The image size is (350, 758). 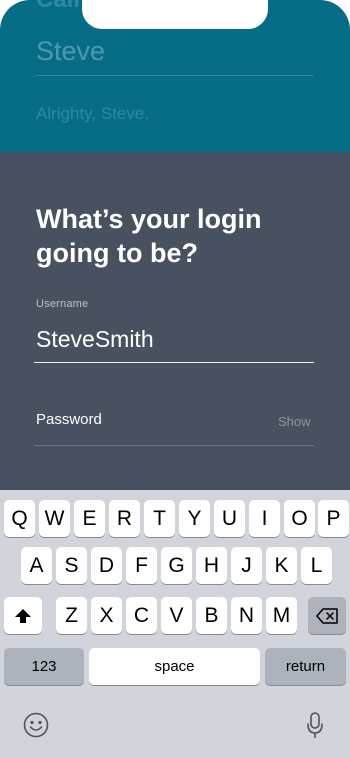 I want to click on delete-icon, so click(x=327, y=615).